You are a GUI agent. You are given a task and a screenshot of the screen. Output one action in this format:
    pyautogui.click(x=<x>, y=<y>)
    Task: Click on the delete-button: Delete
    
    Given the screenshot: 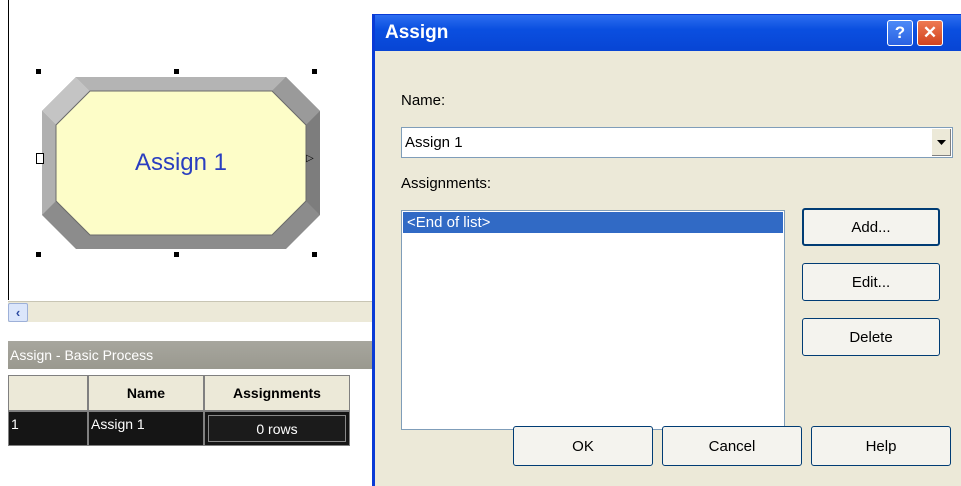 What is the action you would take?
    pyautogui.click(x=871, y=337)
    